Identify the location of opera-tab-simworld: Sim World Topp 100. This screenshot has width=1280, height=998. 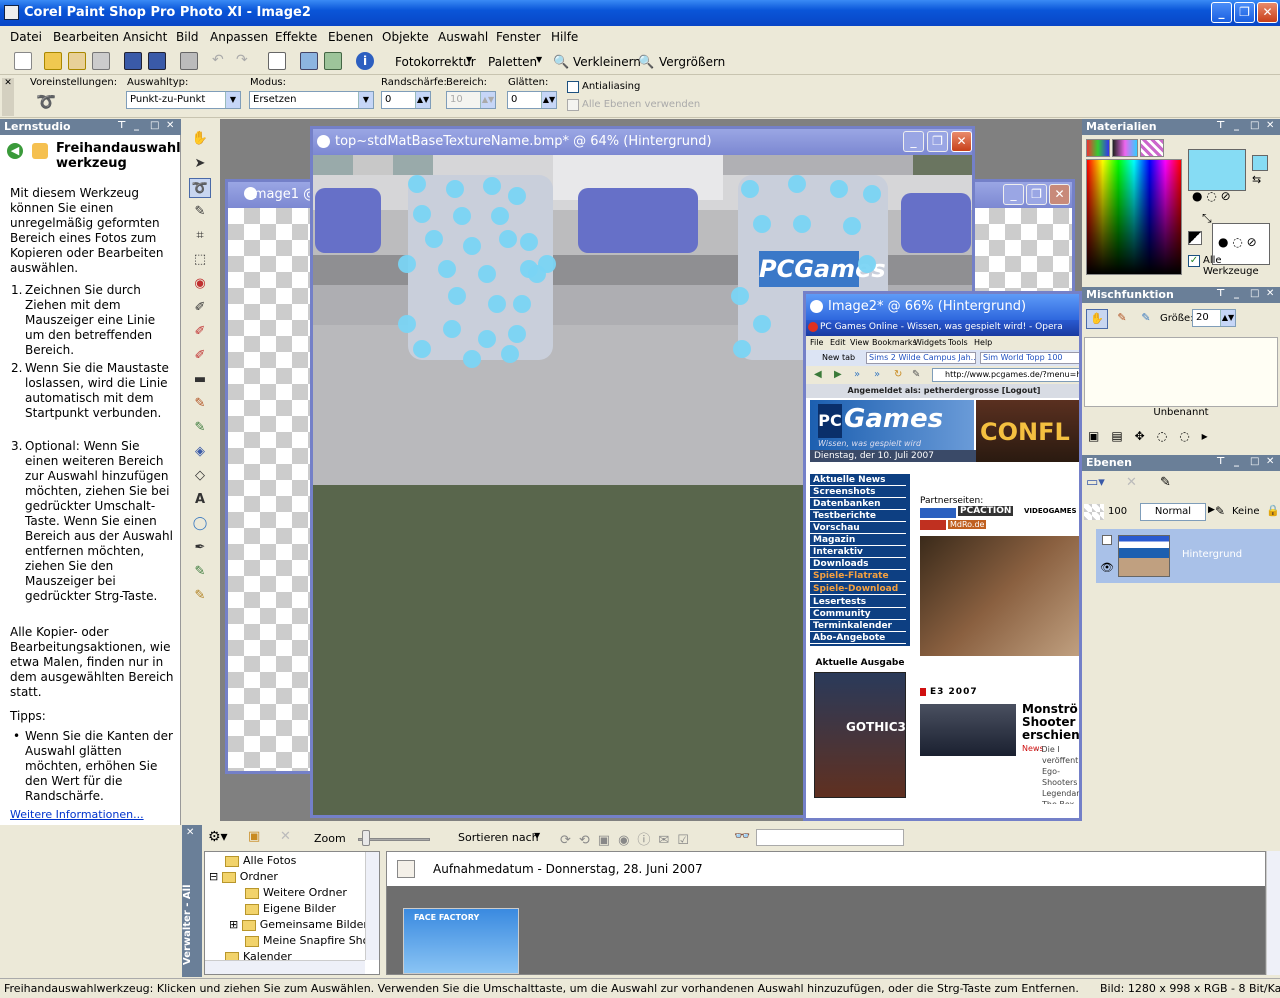
(1029, 358).